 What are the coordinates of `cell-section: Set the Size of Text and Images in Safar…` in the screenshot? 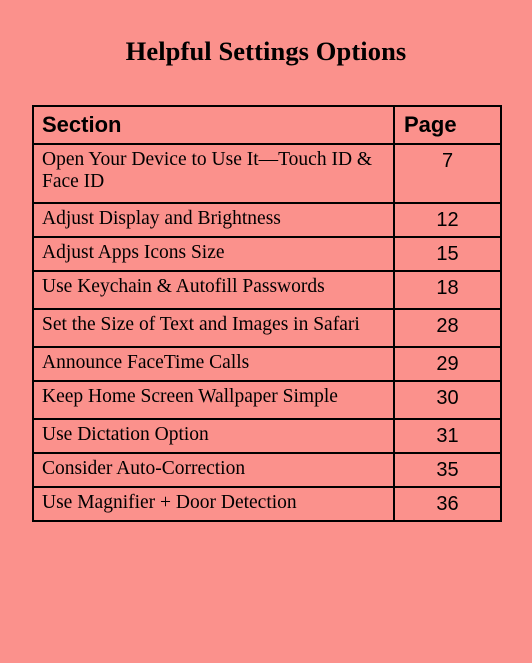 It's located at (213, 328).